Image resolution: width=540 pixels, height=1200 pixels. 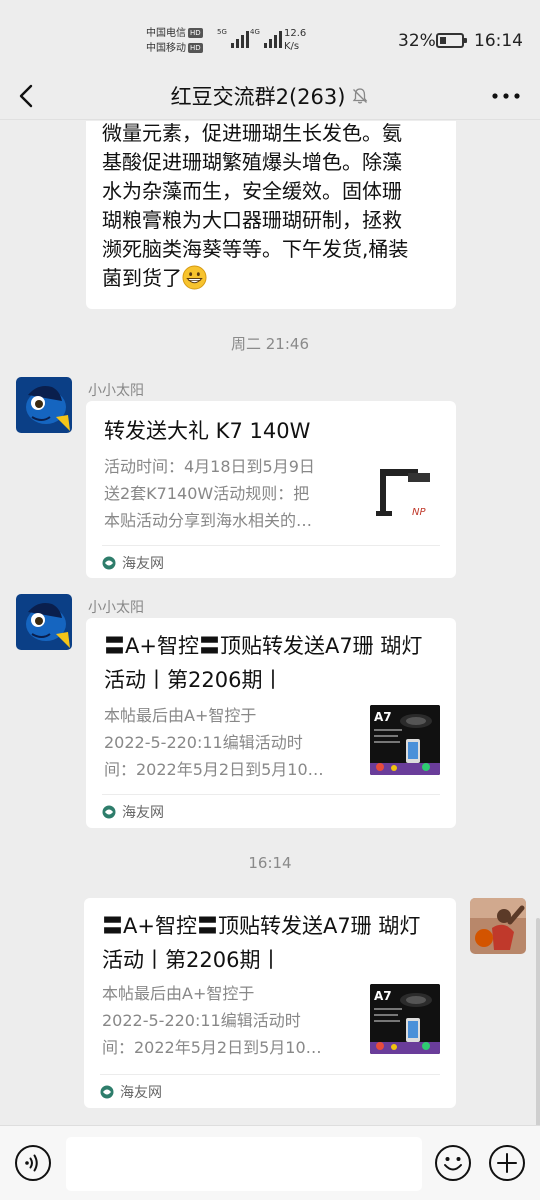 I want to click on chat-title: 红豆交流群2(263), so click(x=270, y=96).